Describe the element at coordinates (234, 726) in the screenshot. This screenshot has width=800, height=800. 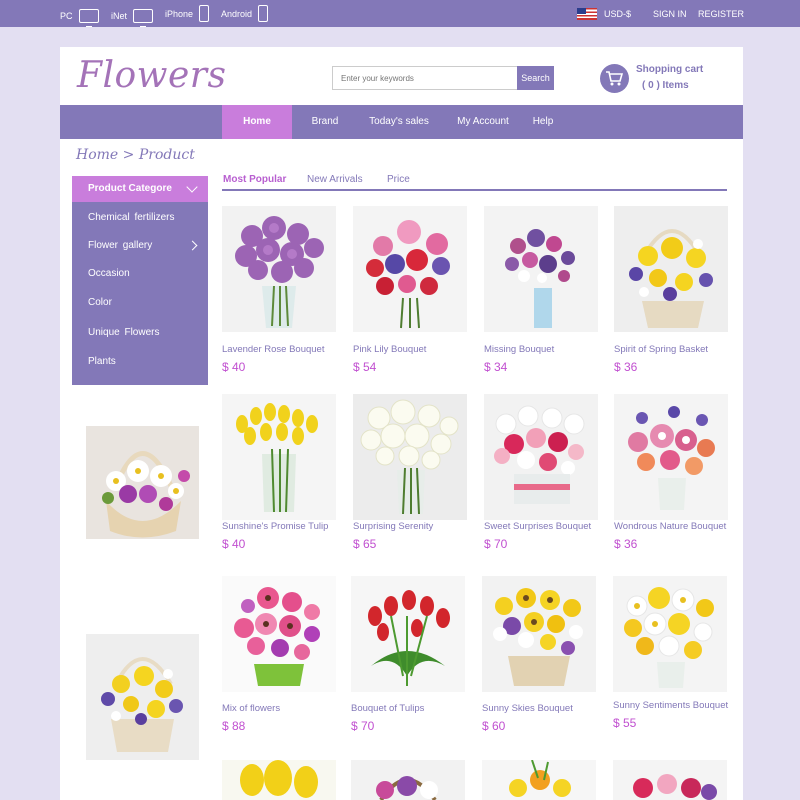
I see `product-price: $ 88` at that location.